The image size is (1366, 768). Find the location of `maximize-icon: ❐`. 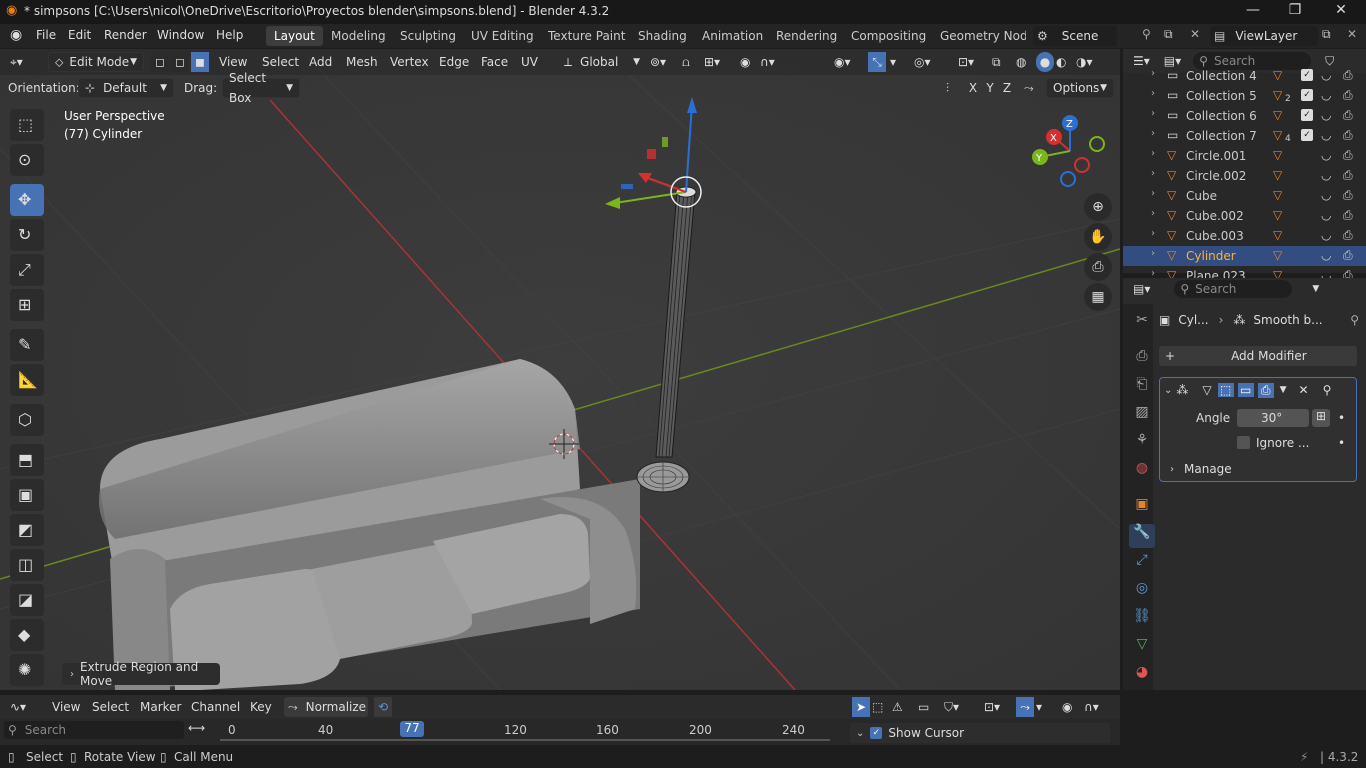

maximize-icon: ❐ is located at coordinates (1295, 10).